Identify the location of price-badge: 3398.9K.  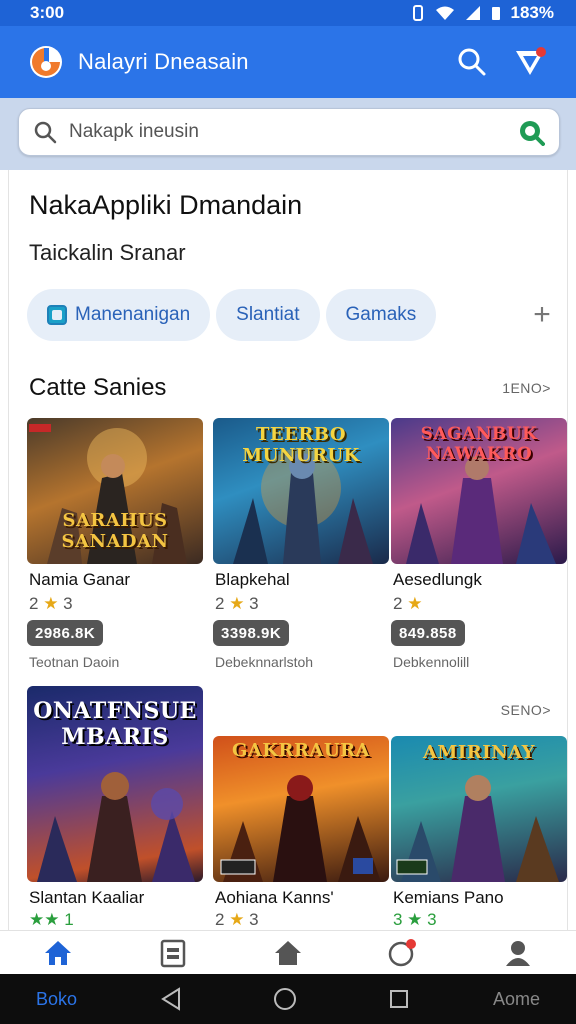
(251, 633).